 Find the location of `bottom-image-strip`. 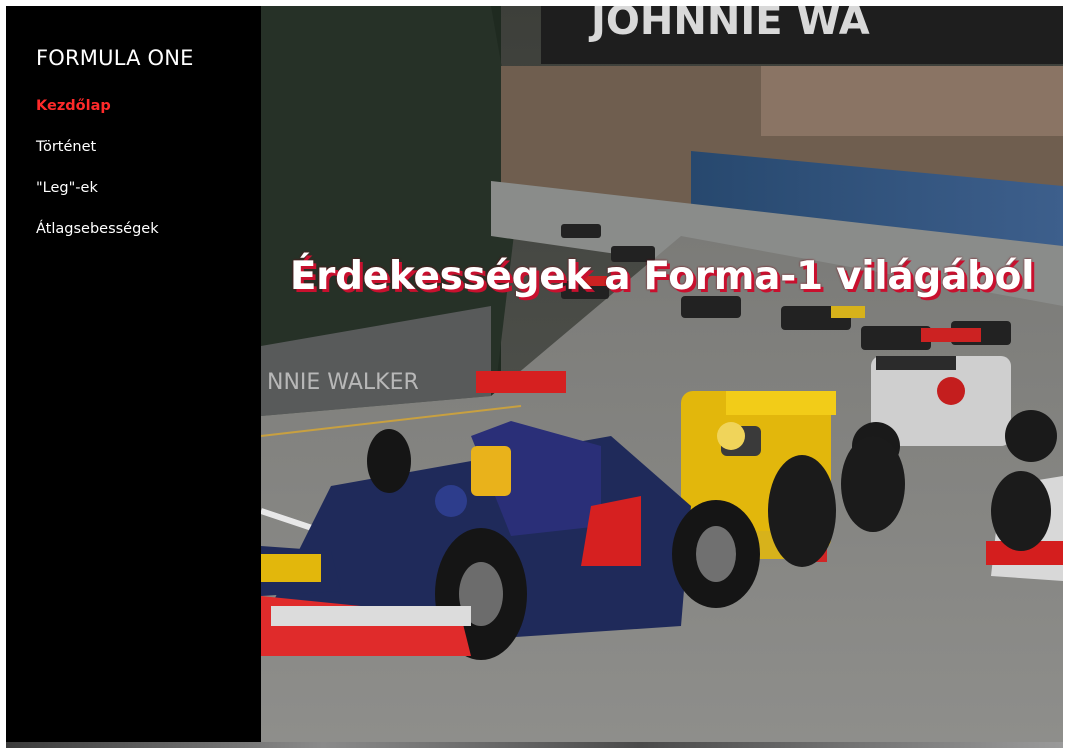

bottom-image-strip is located at coordinates (534, 745).